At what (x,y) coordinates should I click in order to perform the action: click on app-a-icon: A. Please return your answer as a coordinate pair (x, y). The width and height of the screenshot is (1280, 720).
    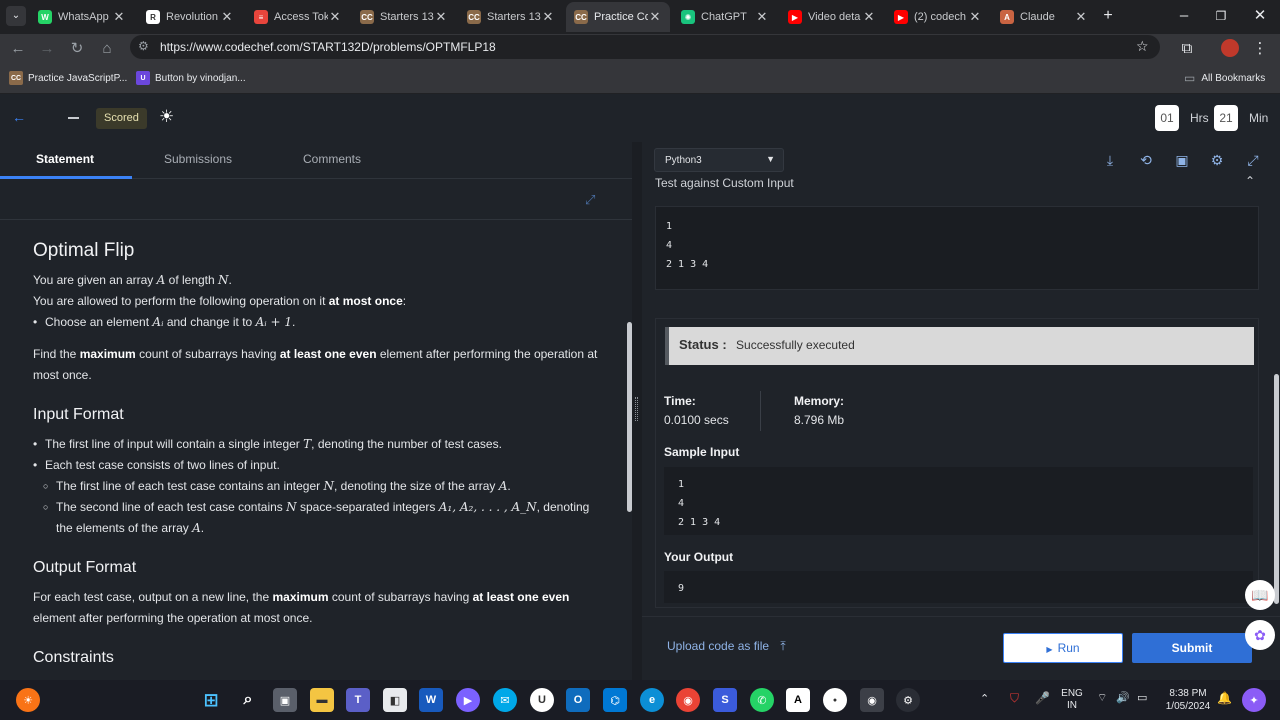
    Looking at the image, I should click on (798, 700).